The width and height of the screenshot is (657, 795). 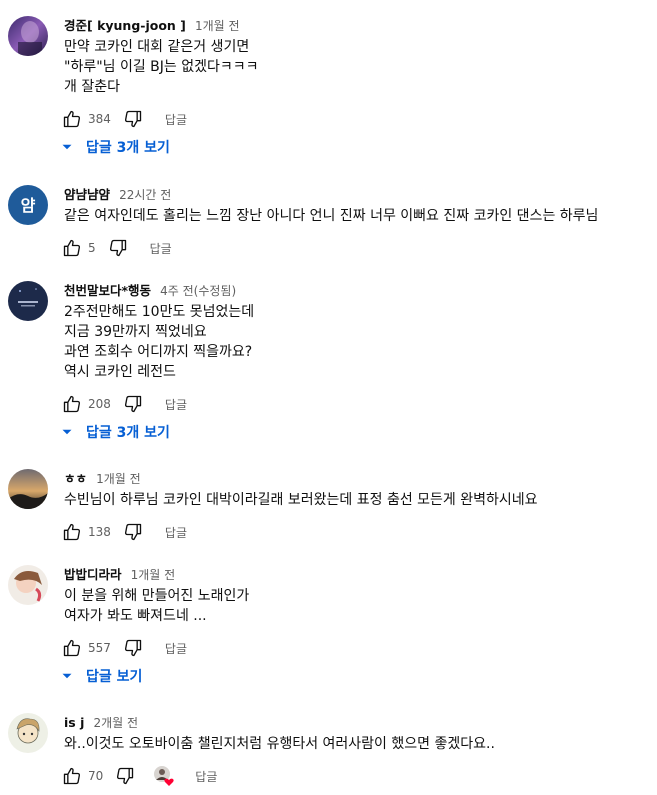 What do you see at coordinates (87, 194) in the screenshot?
I see `comment-author: 얌냠냠얌` at bounding box center [87, 194].